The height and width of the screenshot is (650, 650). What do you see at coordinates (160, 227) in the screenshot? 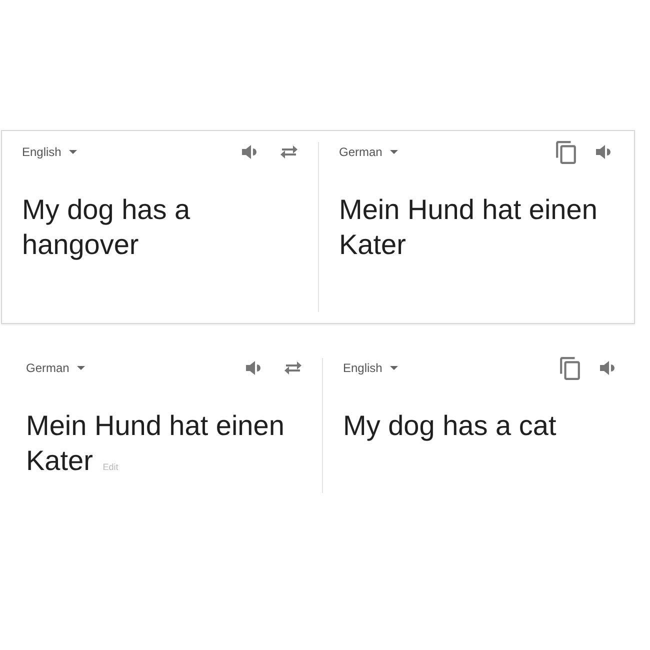
I see `source-text: My dog has a hangover` at bounding box center [160, 227].